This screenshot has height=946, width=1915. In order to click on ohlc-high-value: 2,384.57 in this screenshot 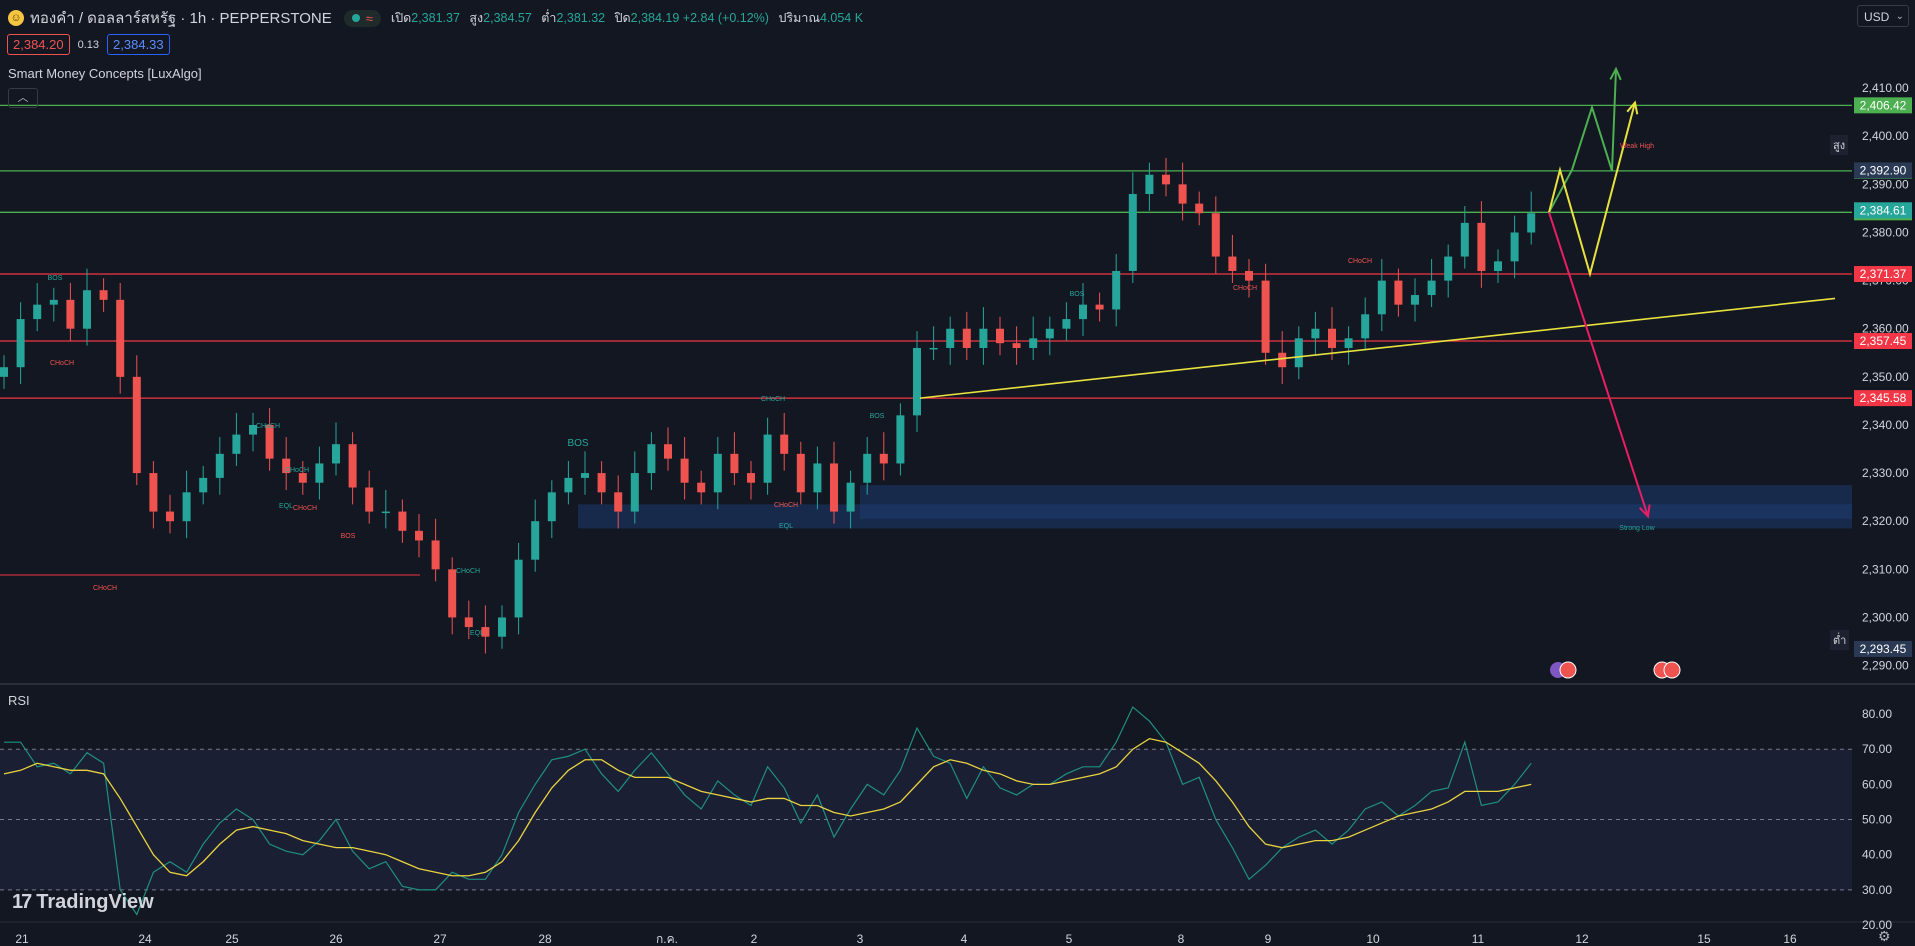, I will do `click(507, 18)`.